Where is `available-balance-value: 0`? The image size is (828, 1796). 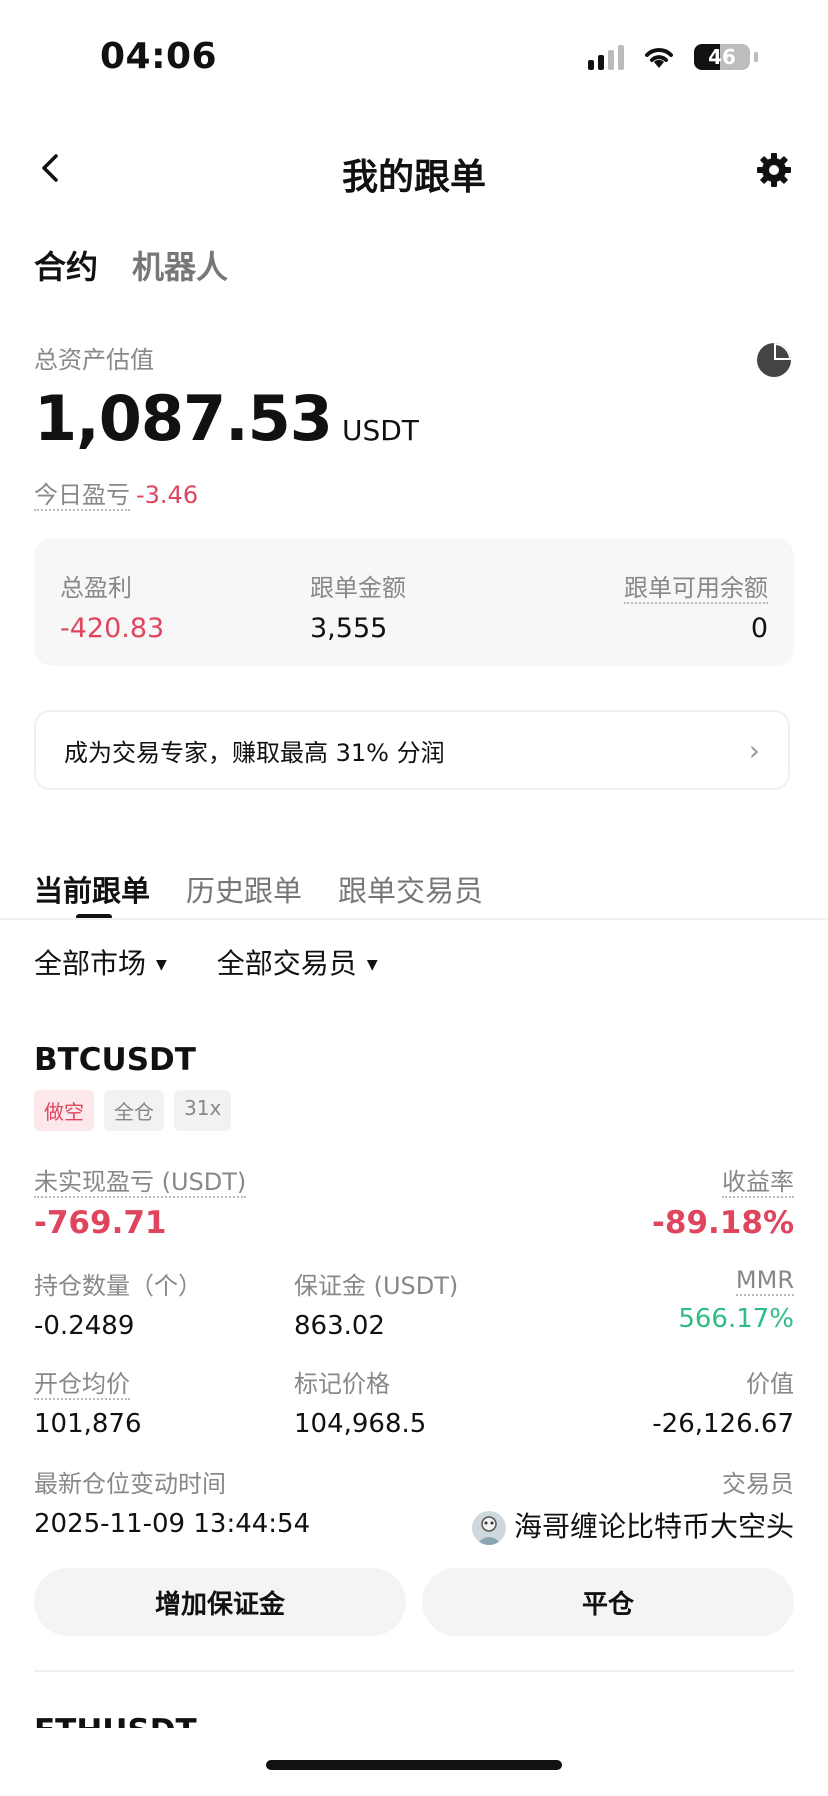 available-balance-value: 0 is located at coordinates (759, 628).